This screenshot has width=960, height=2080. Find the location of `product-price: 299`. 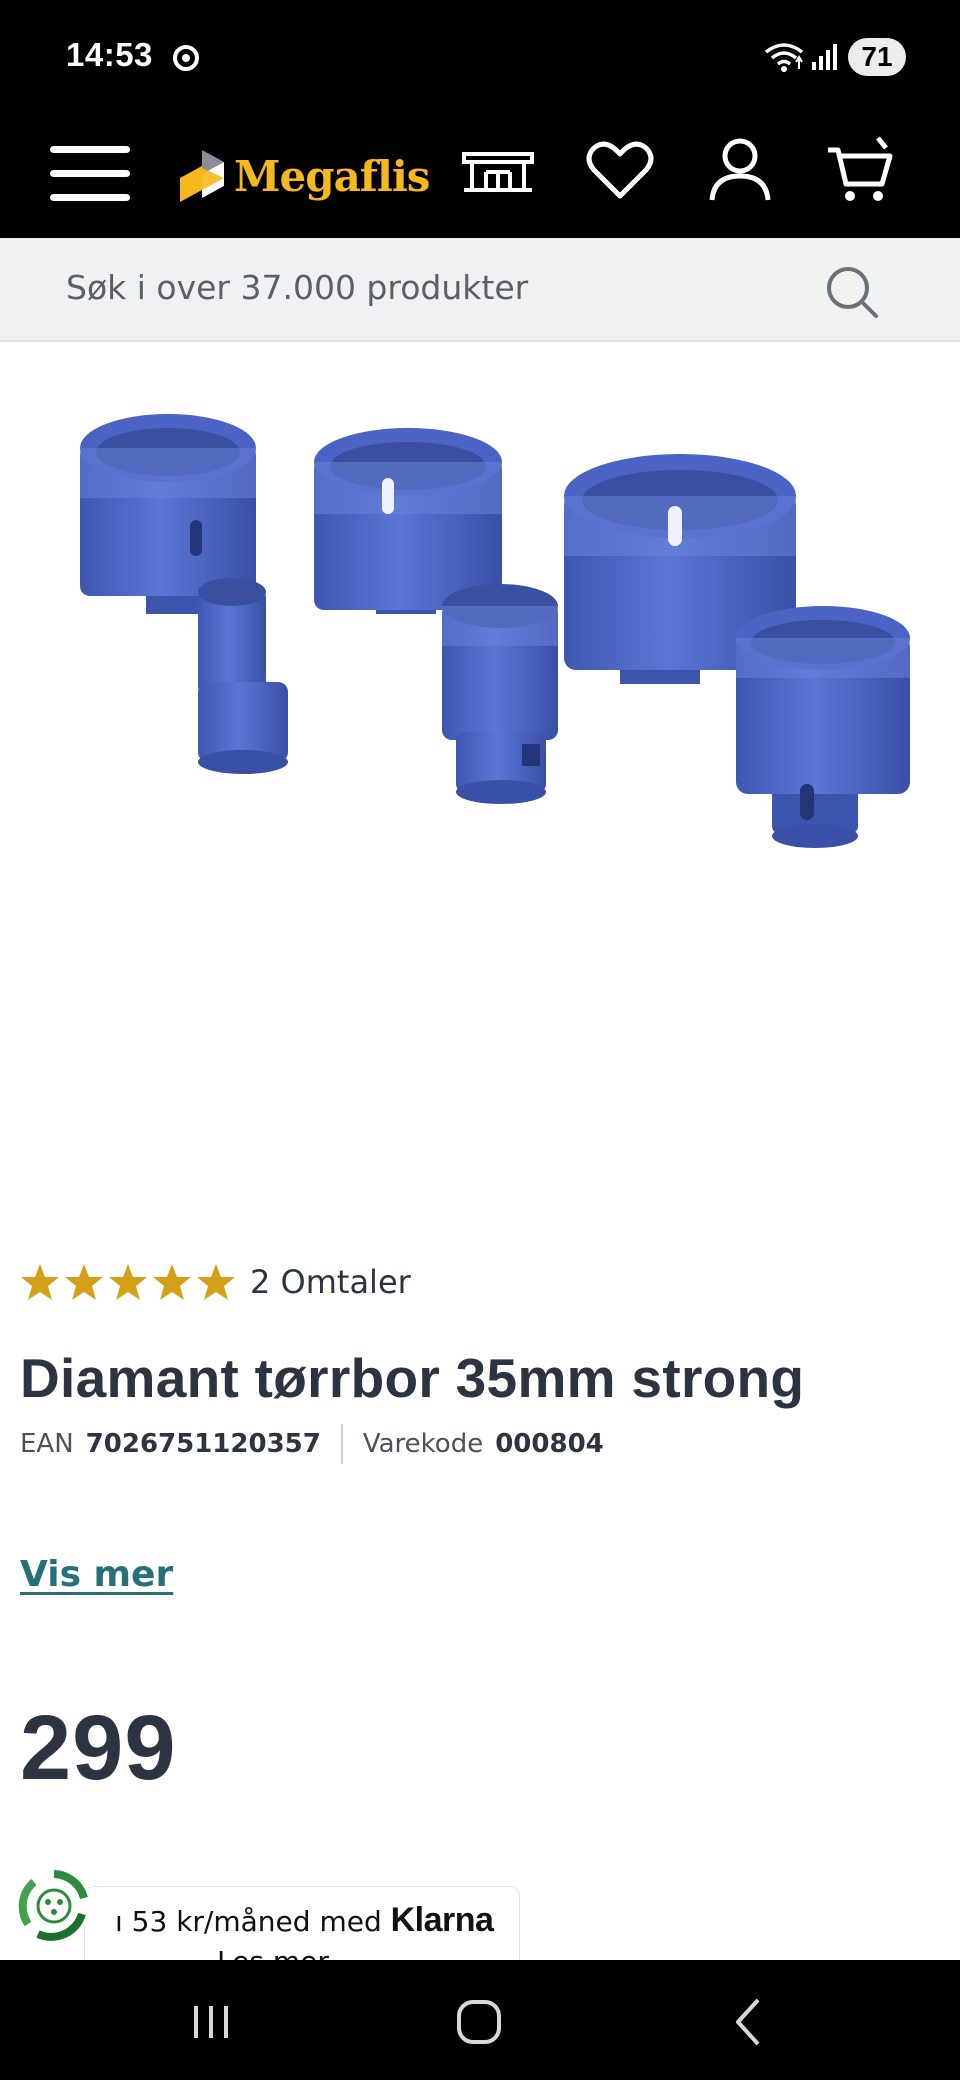

product-price: 299 is located at coordinates (98, 1748).